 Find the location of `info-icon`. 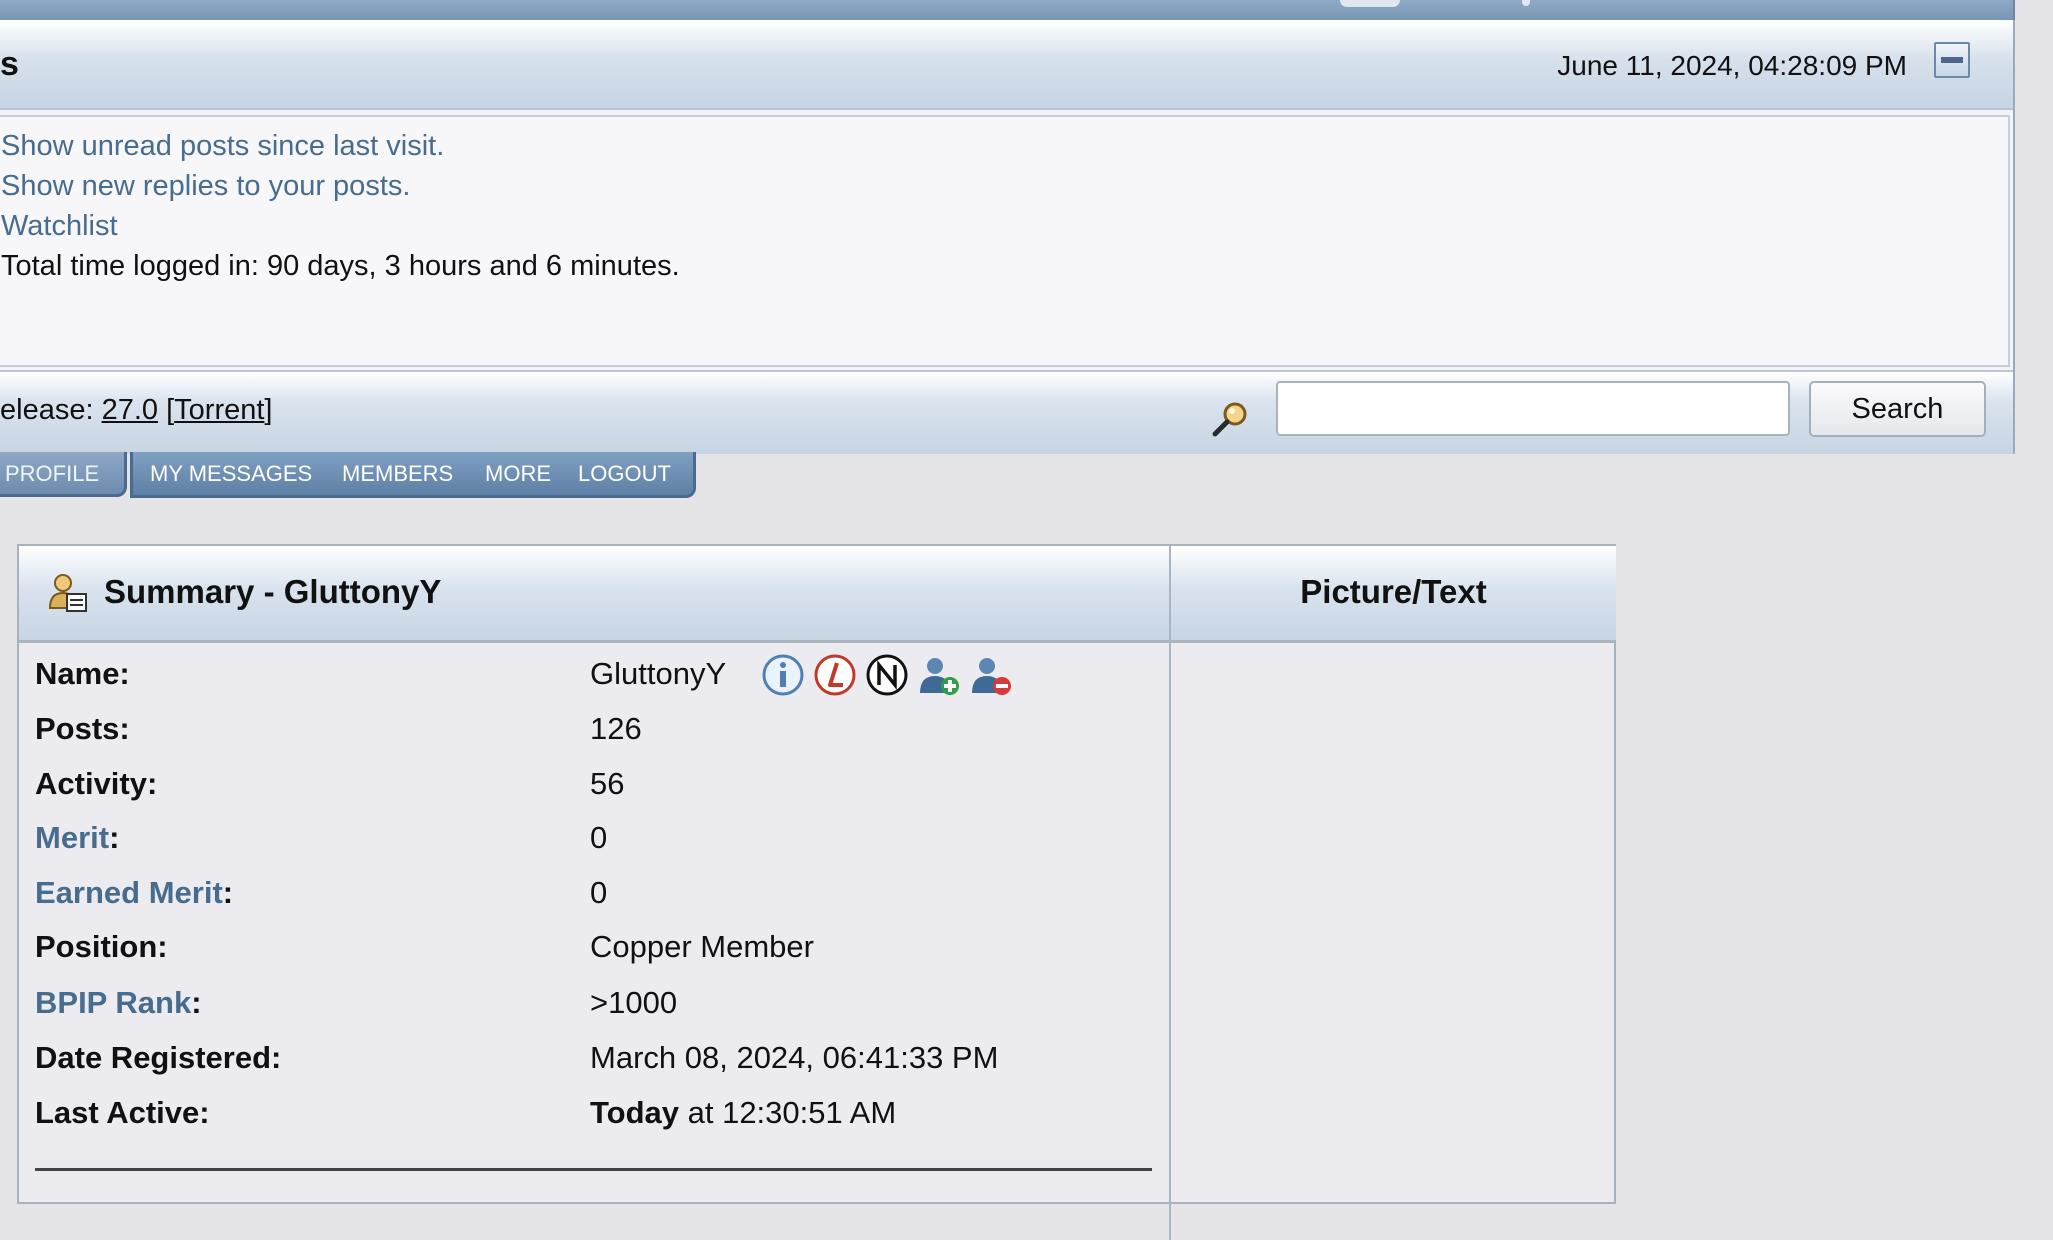

info-icon is located at coordinates (783, 675).